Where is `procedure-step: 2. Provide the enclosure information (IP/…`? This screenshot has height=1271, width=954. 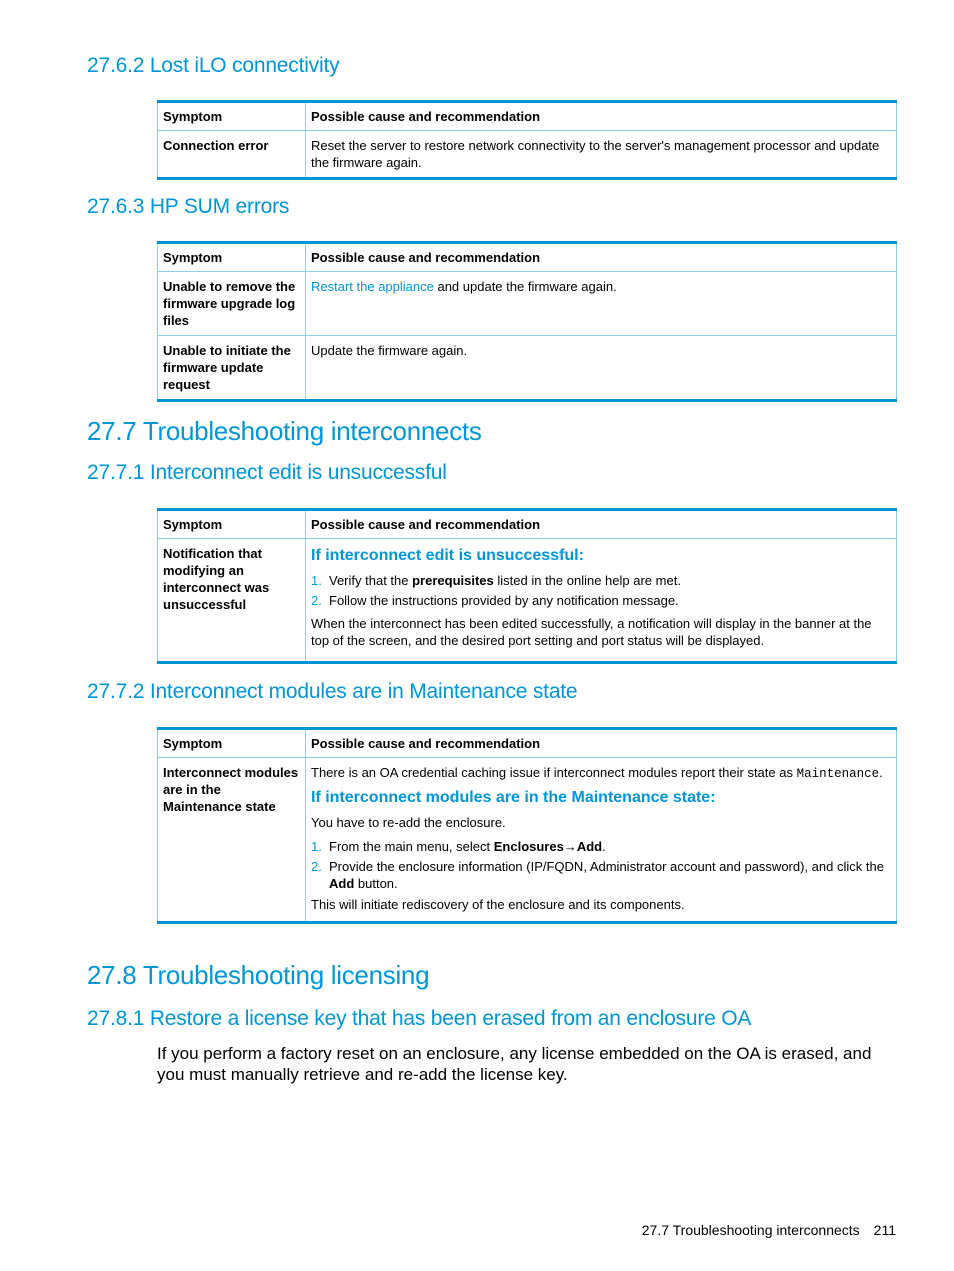
procedure-step: 2. Provide the enclosure information (IP/… is located at coordinates (601, 875).